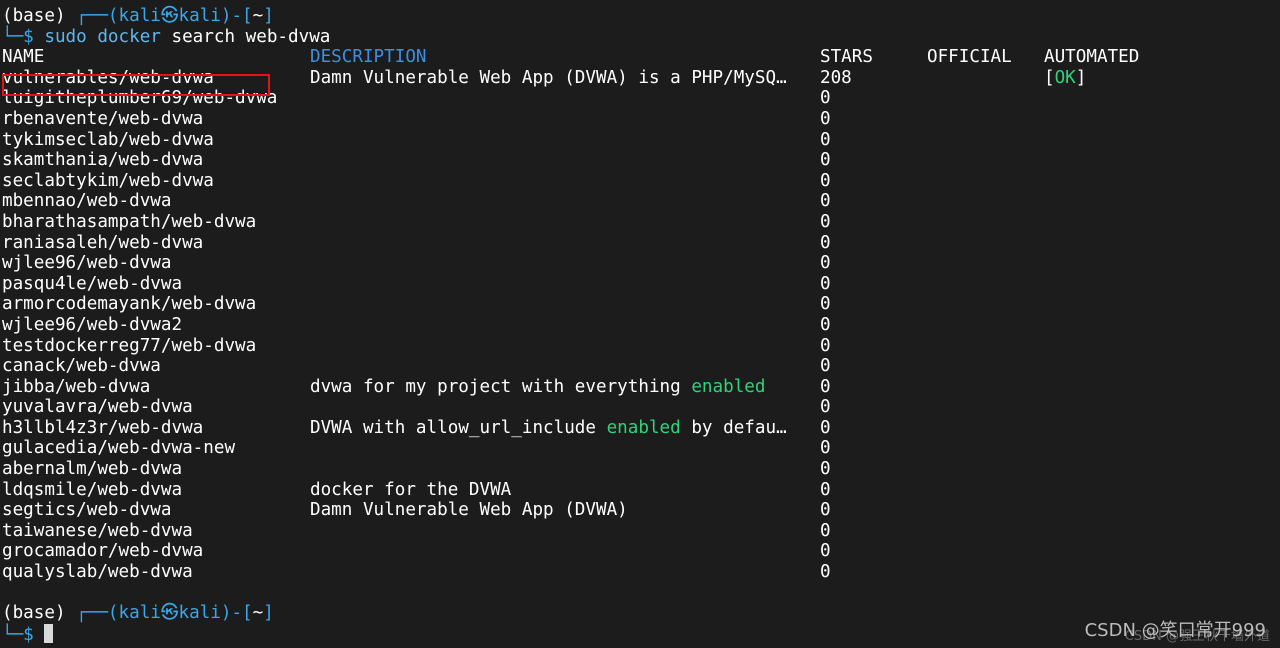 Image resolution: width=1280 pixels, height=648 pixels. What do you see at coordinates (129, 36) in the screenshot?
I see `cmd-docker: docker` at bounding box center [129, 36].